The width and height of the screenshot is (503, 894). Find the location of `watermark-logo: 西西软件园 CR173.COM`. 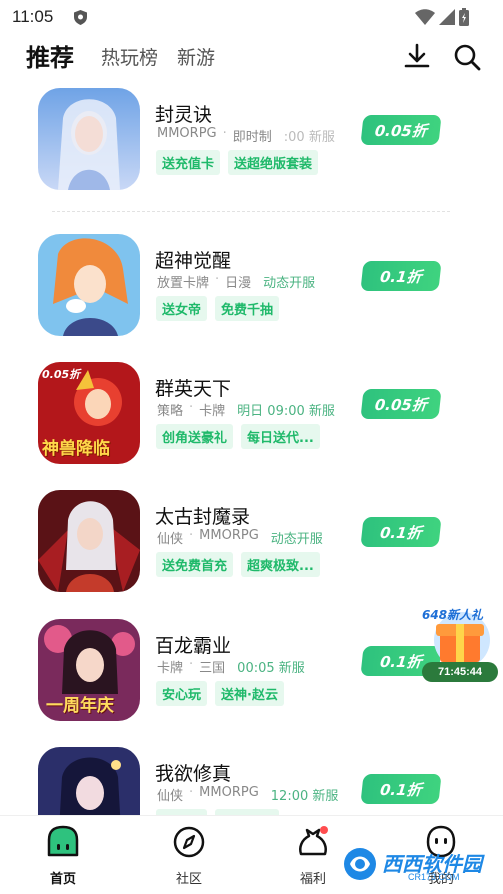

watermark-logo: 西西软件园 CR173.COM is located at coordinates (415, 864).